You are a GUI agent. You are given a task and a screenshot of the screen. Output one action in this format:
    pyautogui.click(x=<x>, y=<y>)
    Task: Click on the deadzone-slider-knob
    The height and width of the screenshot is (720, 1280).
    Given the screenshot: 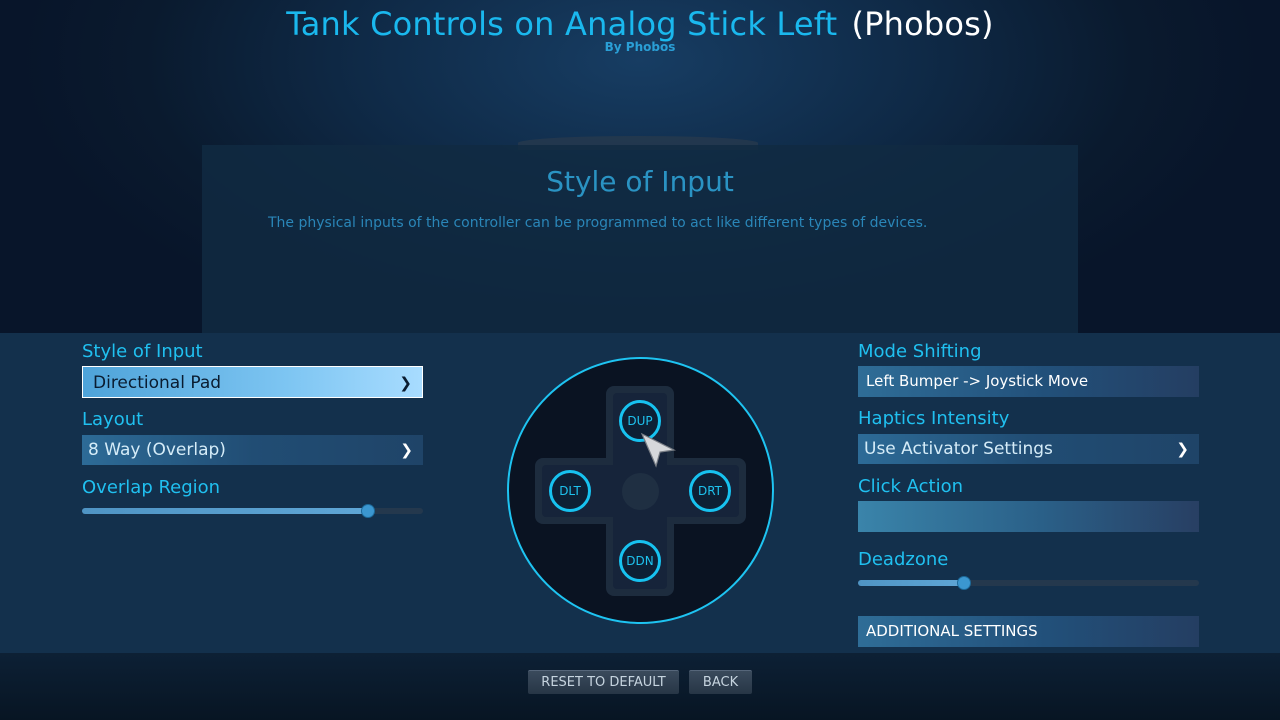 What is the action you would take?
    pyautogui.click(x=963, y=583)
    